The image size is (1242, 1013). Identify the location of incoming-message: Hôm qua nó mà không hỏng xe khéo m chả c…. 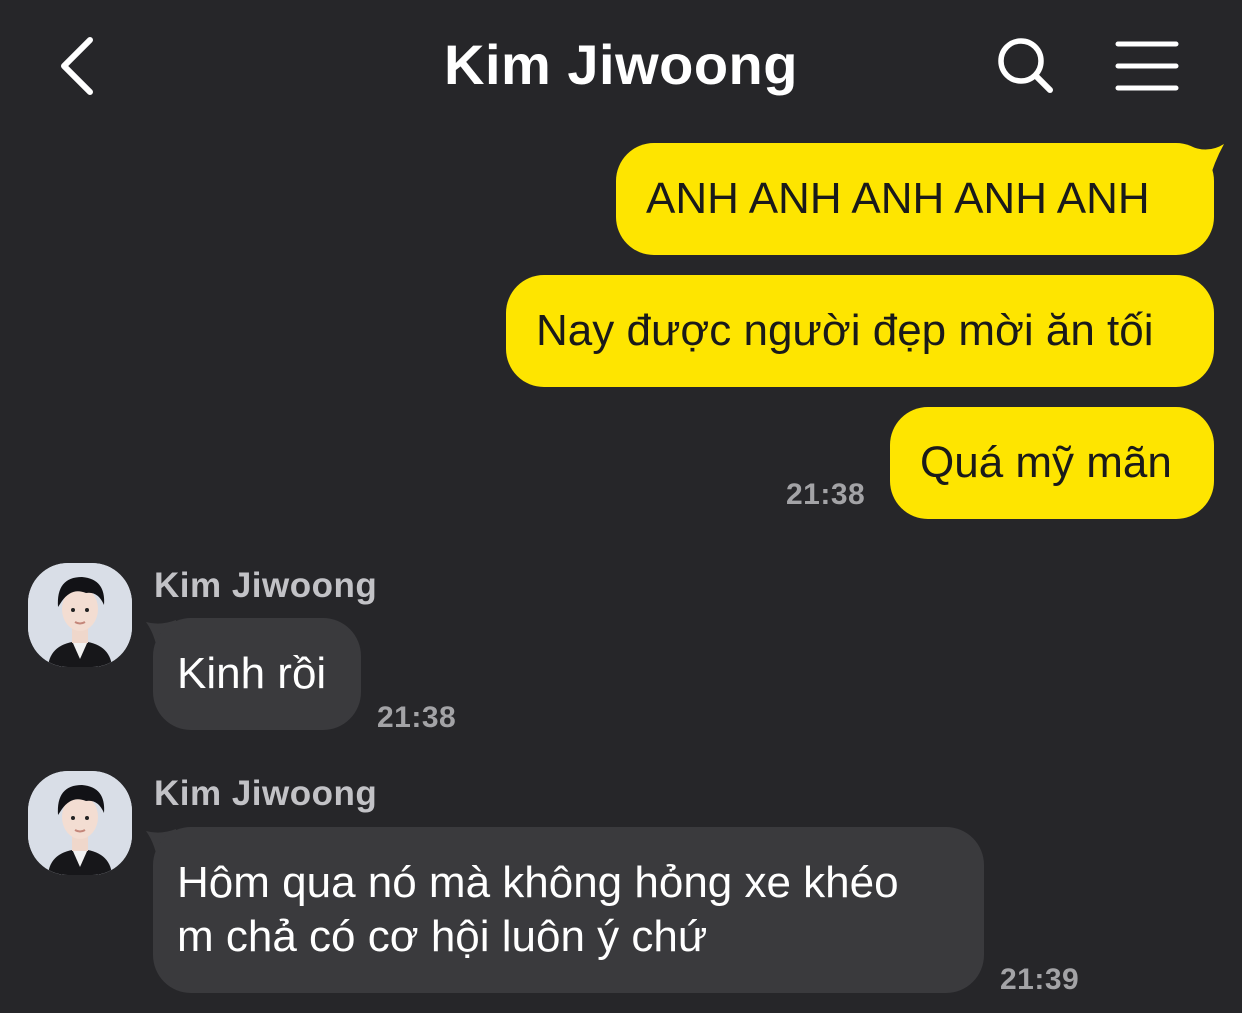
(568, 910).